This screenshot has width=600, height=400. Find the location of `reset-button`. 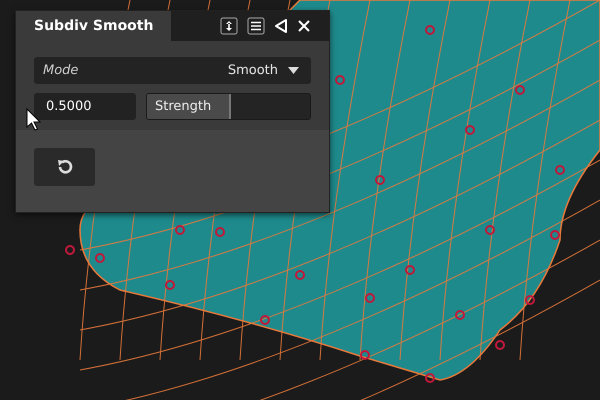

reset-button is located at coordinates (64, 167).